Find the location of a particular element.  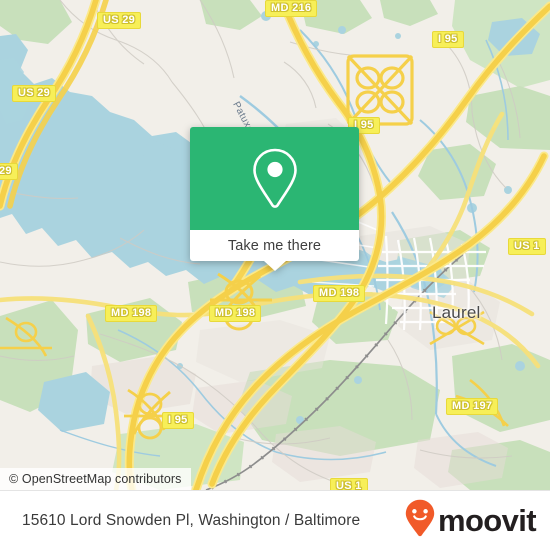

moovit-pin-smile-icon is located at coordinates (420, 520).